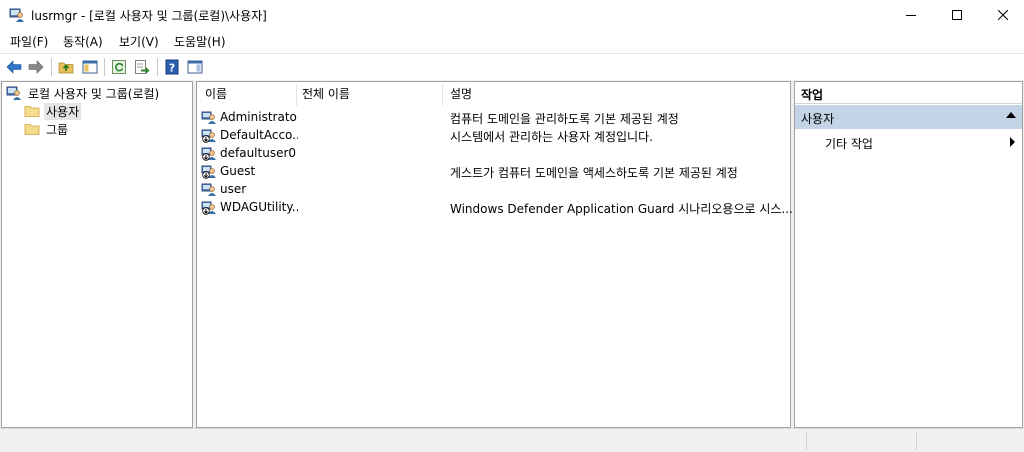 The height and width of the screenshot is (452, 1024). I want to click on table-row: defaultuser0, so click(494, 153).